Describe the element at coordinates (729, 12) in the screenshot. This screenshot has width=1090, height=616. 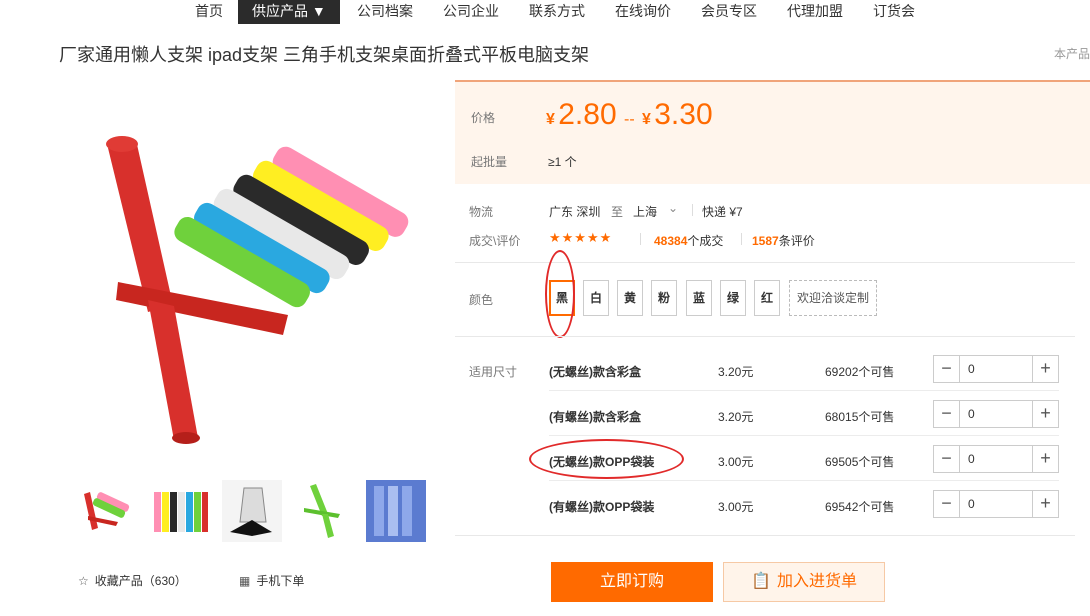
I see `nav-item-members: 会员专区` at that location.